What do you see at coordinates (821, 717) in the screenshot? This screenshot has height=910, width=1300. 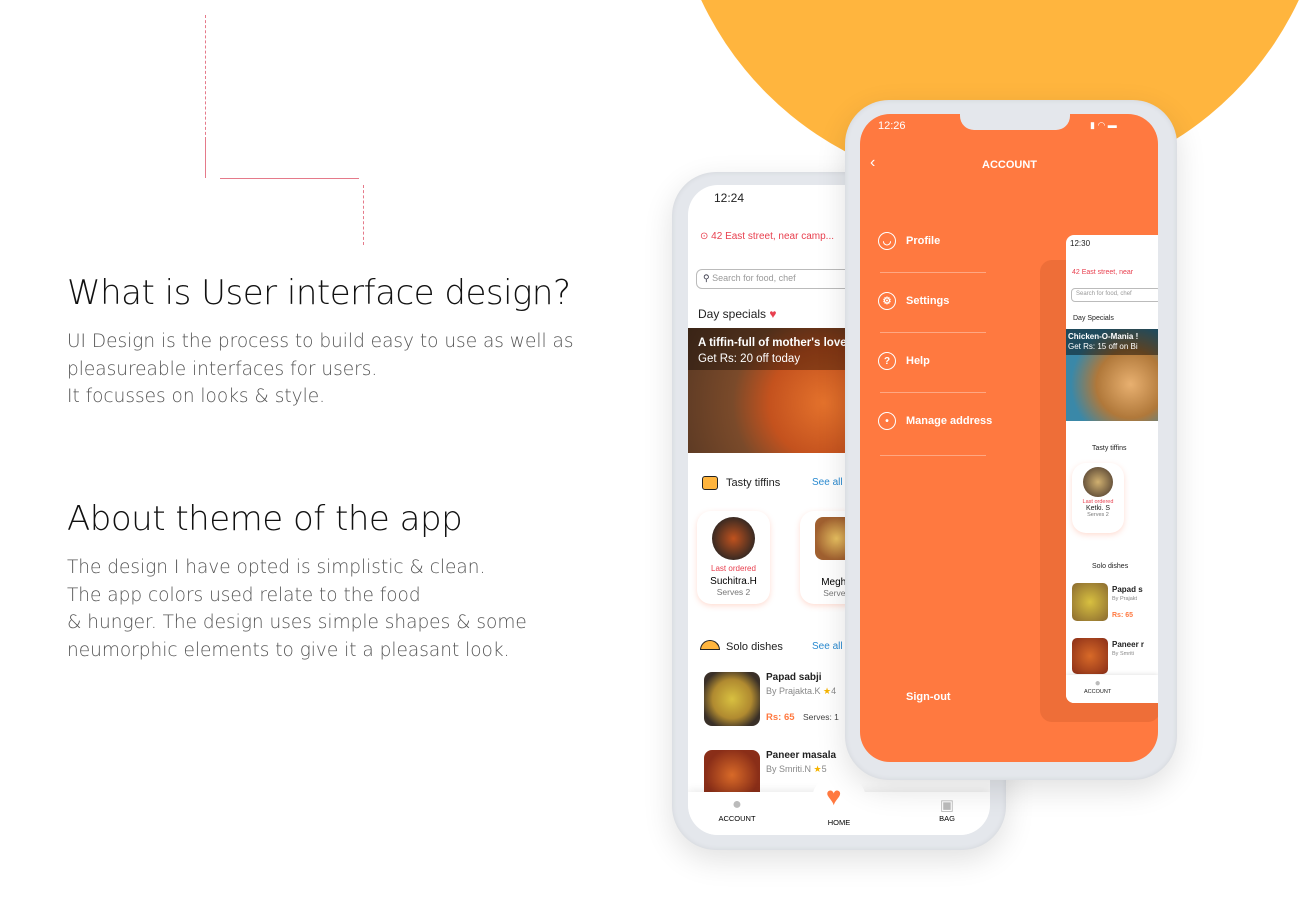 I see `dish-serves: Serves: 1` at bounding box center [821, 717].